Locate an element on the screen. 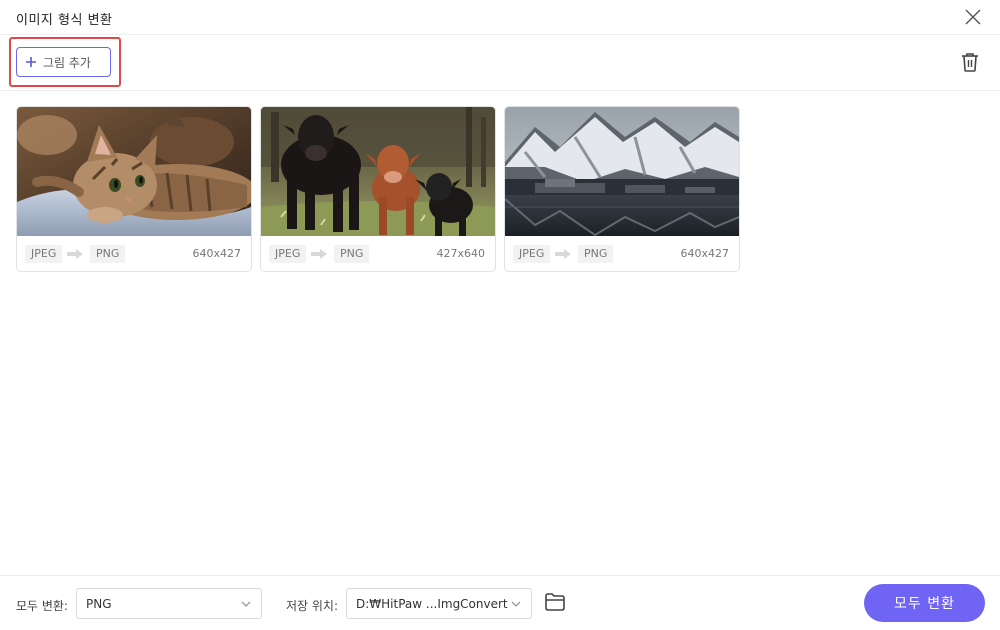 The height and width of the screenshot is (630, 1000). open-folder-button is located at coordinates (555, 602).